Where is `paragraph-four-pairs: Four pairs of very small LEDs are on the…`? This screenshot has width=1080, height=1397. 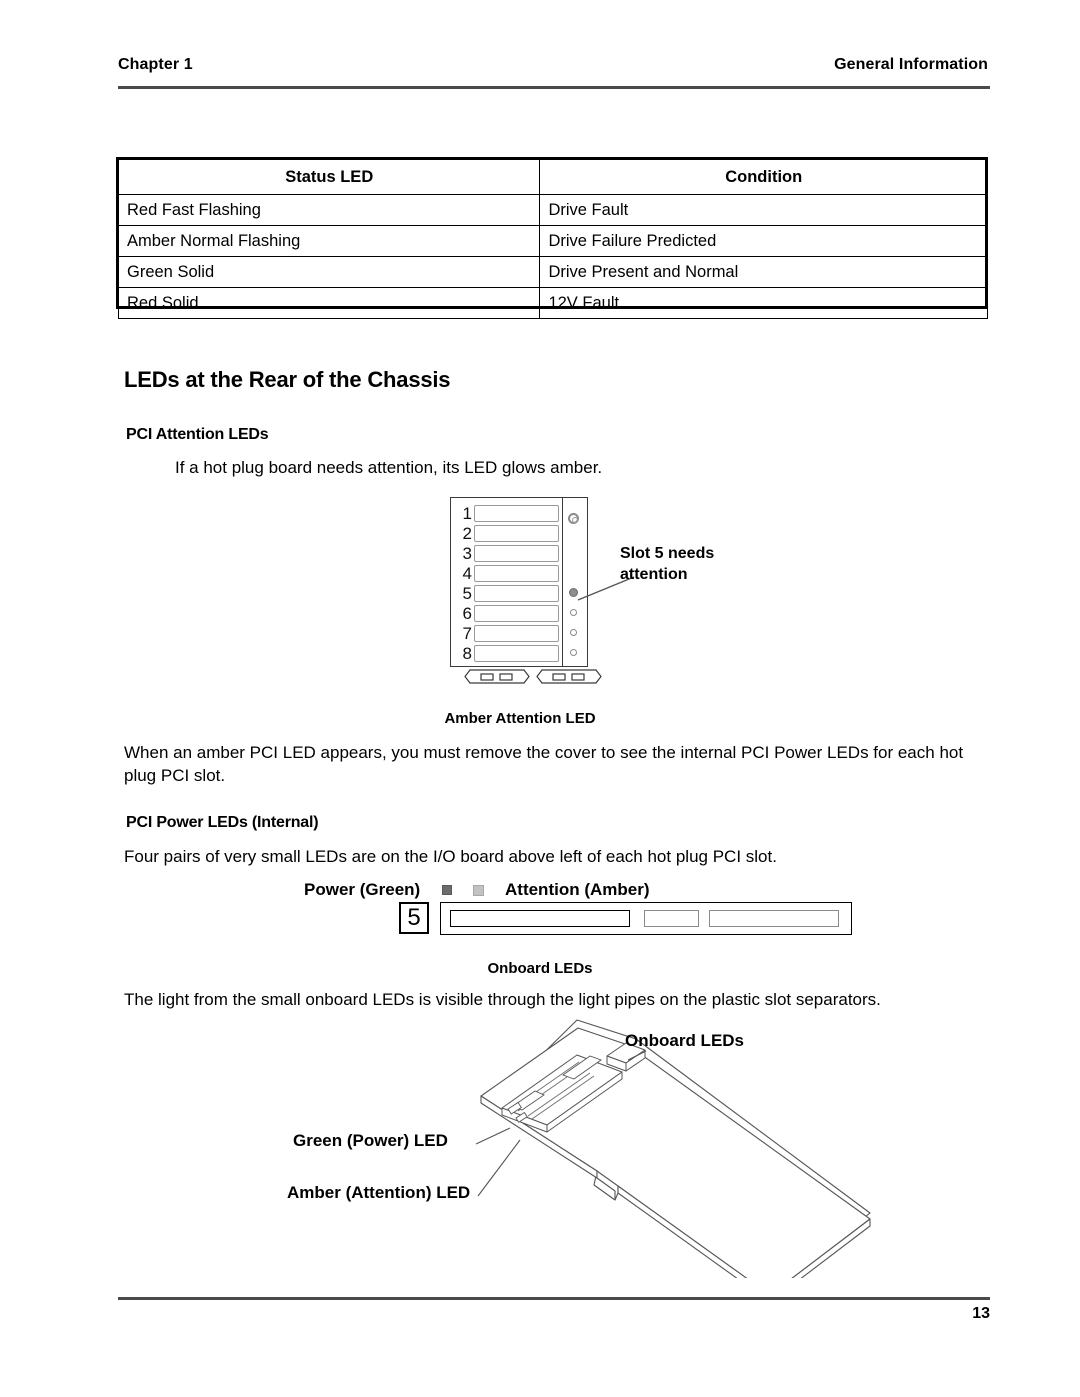
paragraph-four-pairs: Four pairs of very small LEDs are on the… is located at coordinates (450, 856).